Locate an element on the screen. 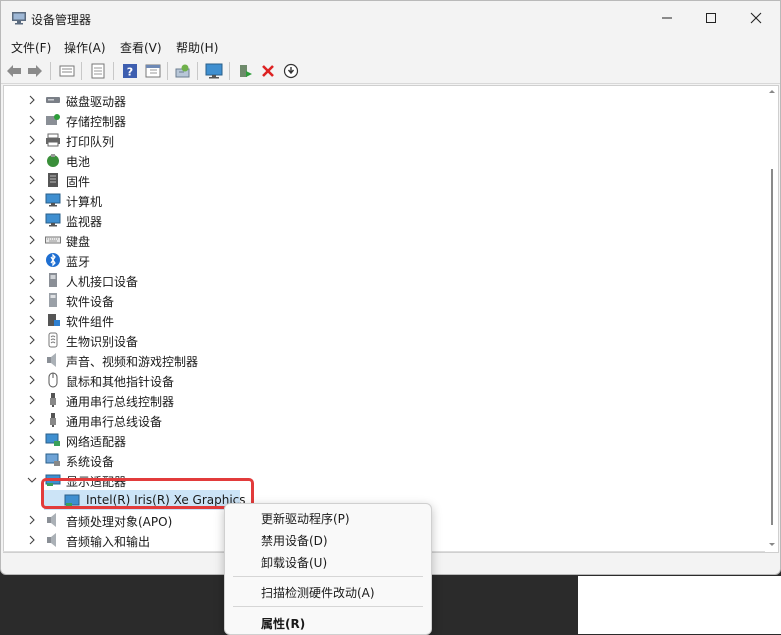 Image resolution: width=781 pixels, height=635 pixels. system-device-icon is located at coordinates (52, 459).